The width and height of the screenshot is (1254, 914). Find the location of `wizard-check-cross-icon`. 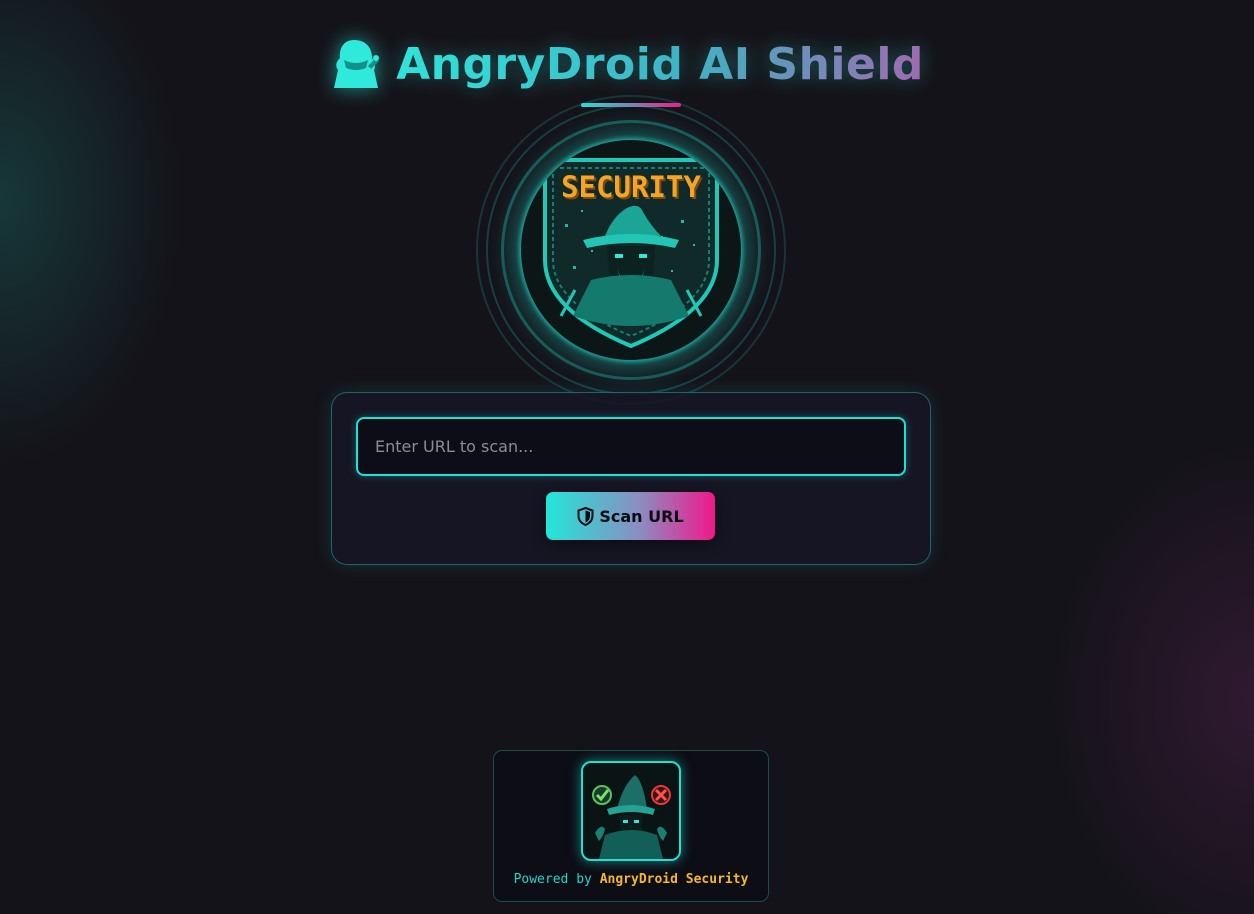

wizard-check-cross-icon is located at coordinates (631, 817).